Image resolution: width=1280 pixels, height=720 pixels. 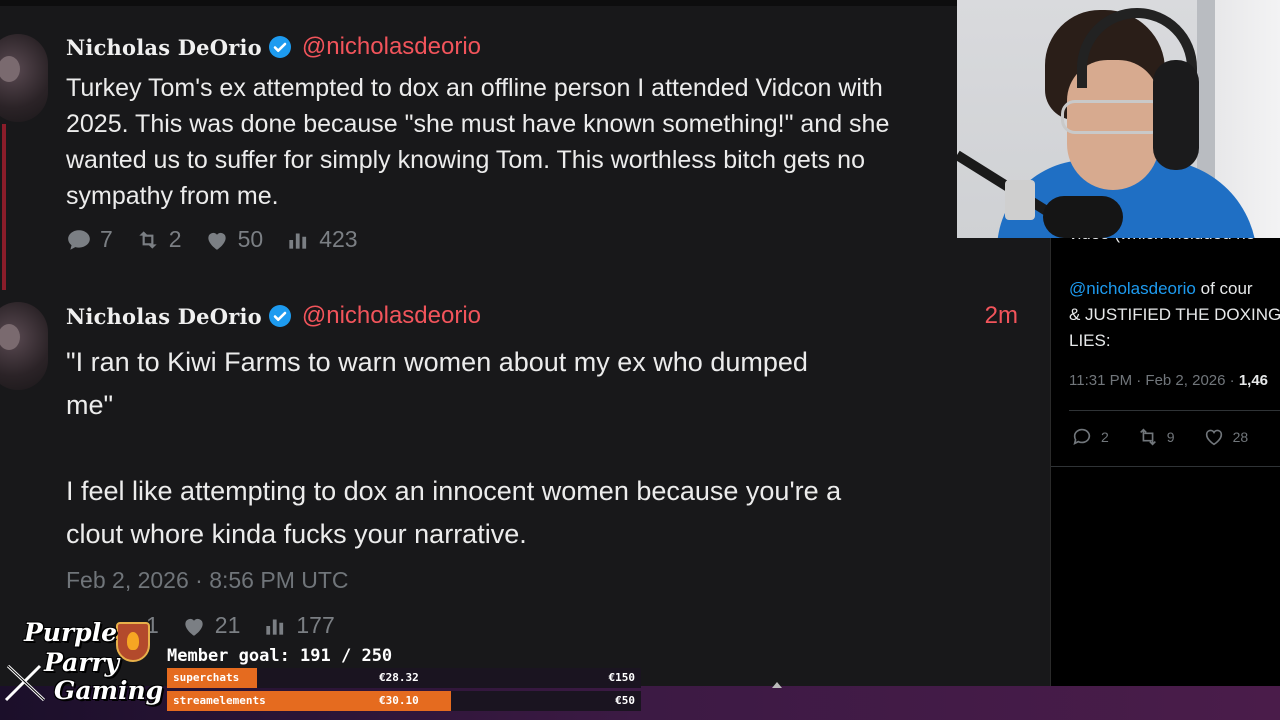 What do you see at coordinates (1113, 117) in the screenshot?
I see `glasses` at bounding box center [1113, 117].